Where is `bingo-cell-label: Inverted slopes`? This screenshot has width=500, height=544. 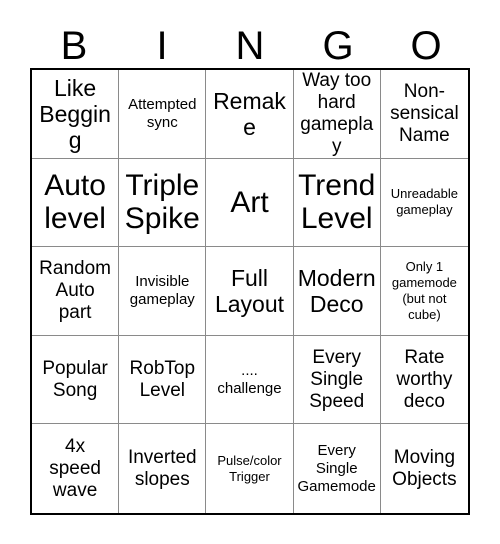 bingo-cell-label: Inverted slopes is located at coordinates (162, 468).